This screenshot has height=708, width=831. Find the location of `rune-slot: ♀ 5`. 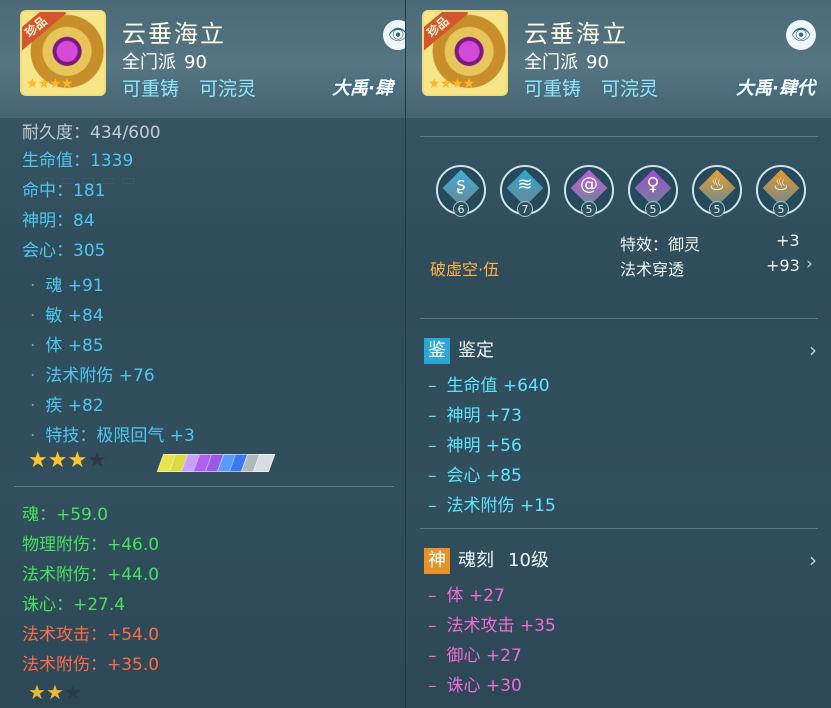

rune-slot: ♀ 5 is located at coordinates (653, 191).